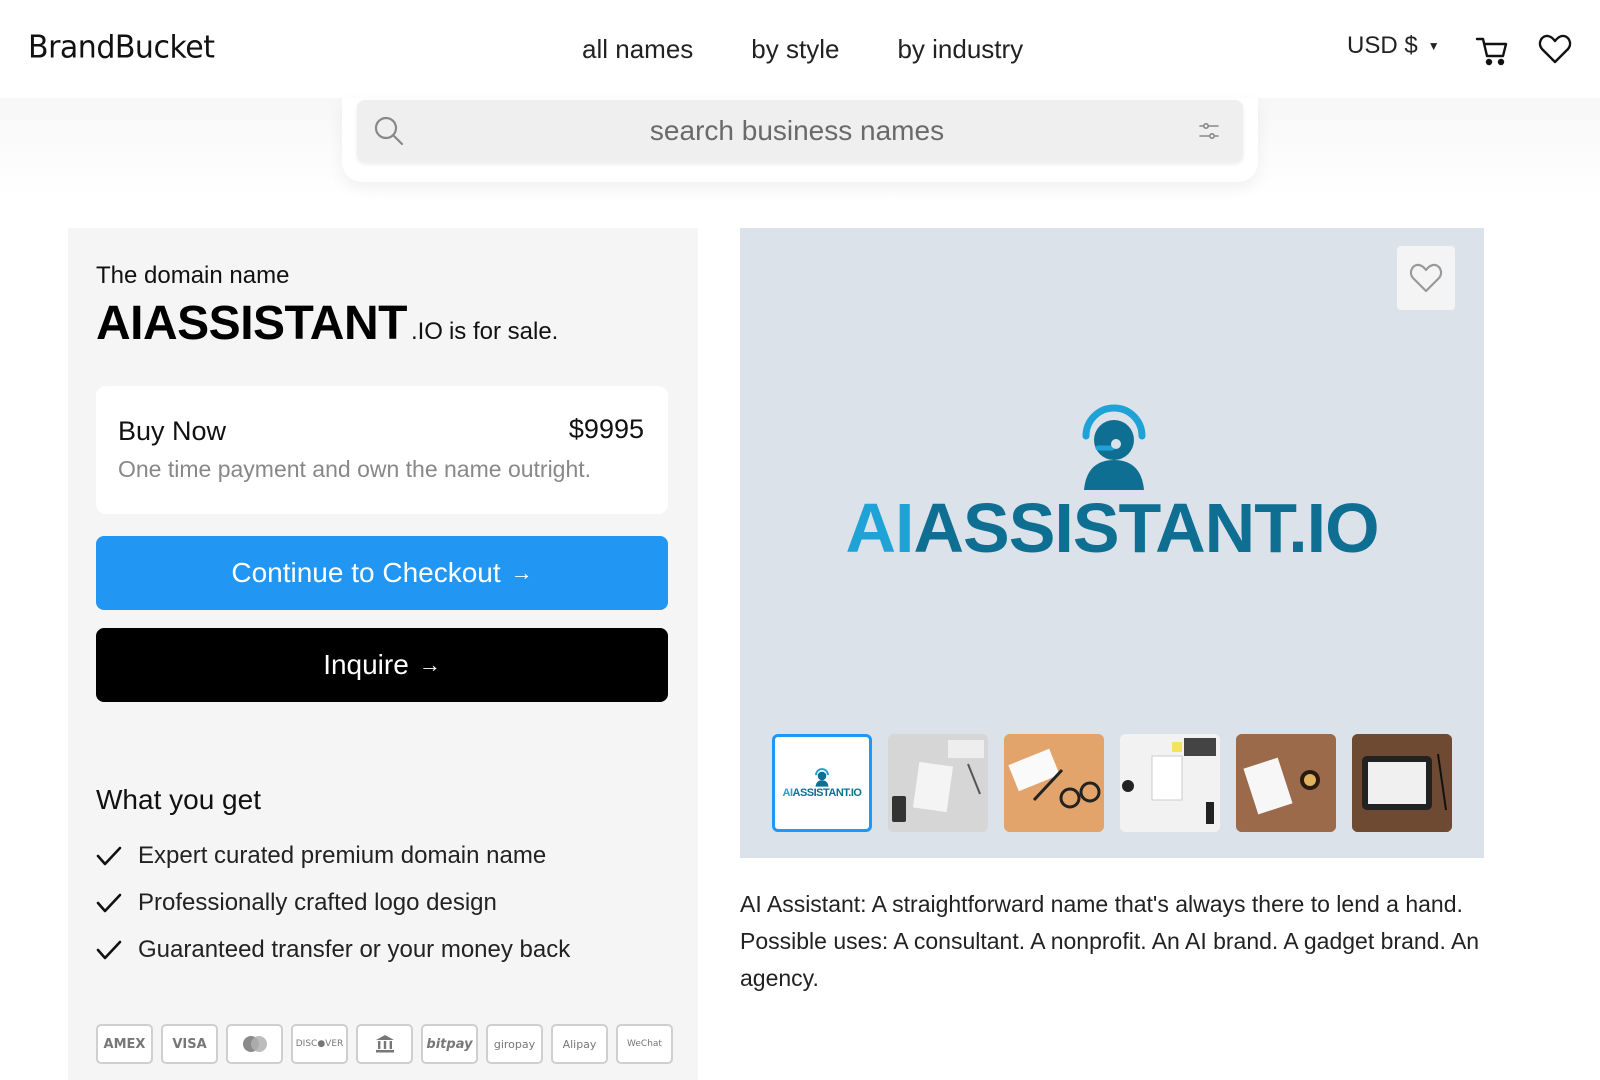 The image size is (1600, 1080). I want to click on cart-icon, so click(1492, 50).